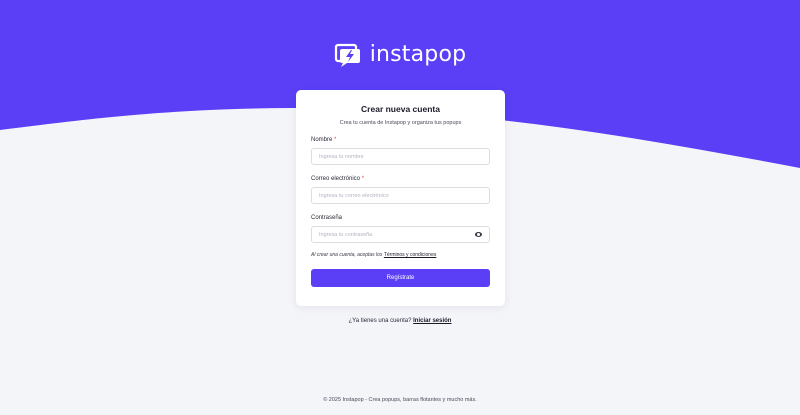 Image resolution: width=800 pixels, height=415 pixels. Describe the element at coordinates (410, 255) in the screenshot. I see `terms-link: Términos y condiciones` at that location.